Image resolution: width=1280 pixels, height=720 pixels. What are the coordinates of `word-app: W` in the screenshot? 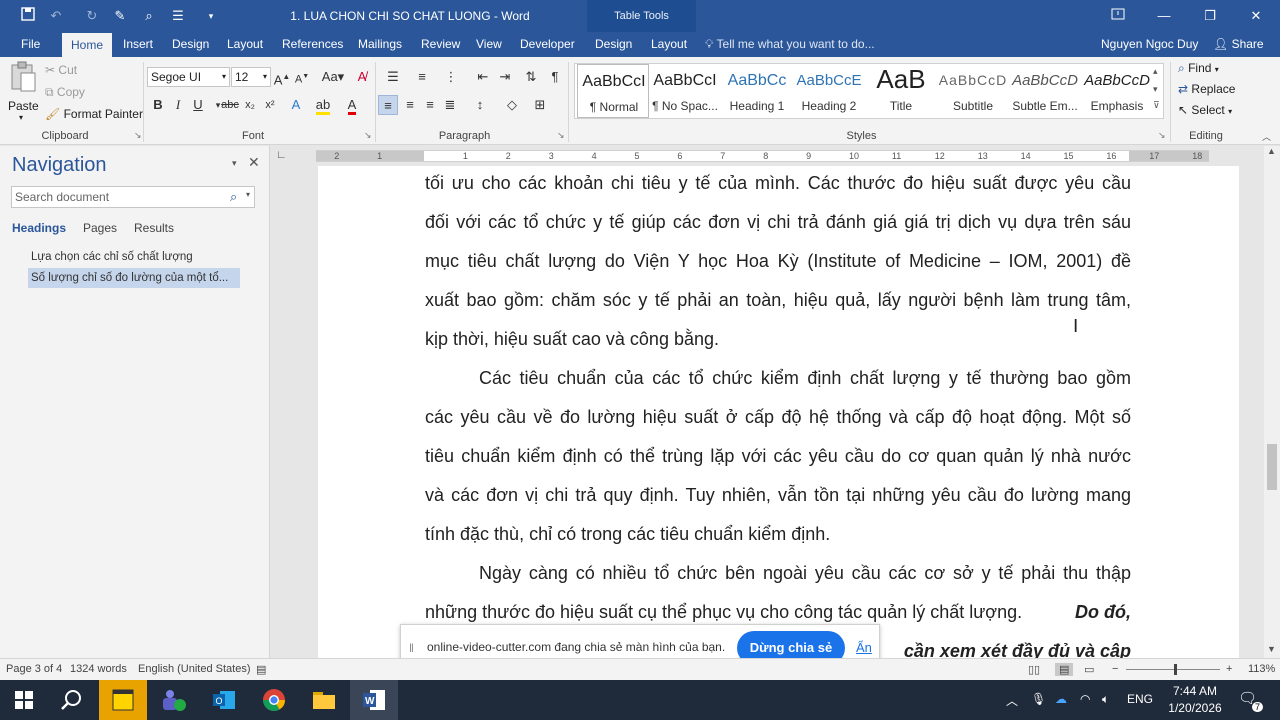 It's located at (374, 700).